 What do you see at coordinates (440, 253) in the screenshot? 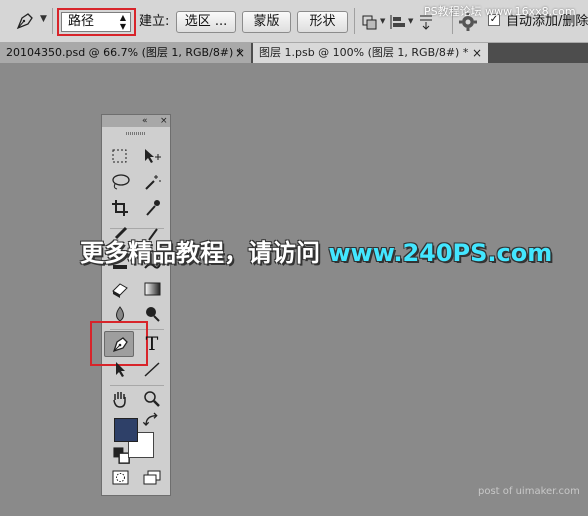
I see `tutorial-url: www.240PS.com` at bounding box center [440, 253].